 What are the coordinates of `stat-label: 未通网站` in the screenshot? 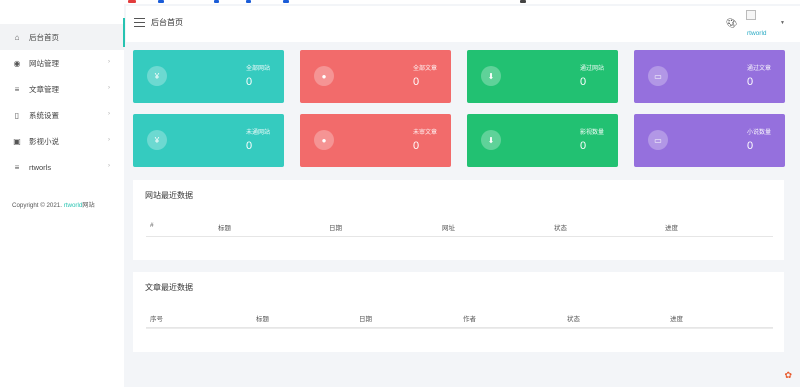 It's located at (257, 133).